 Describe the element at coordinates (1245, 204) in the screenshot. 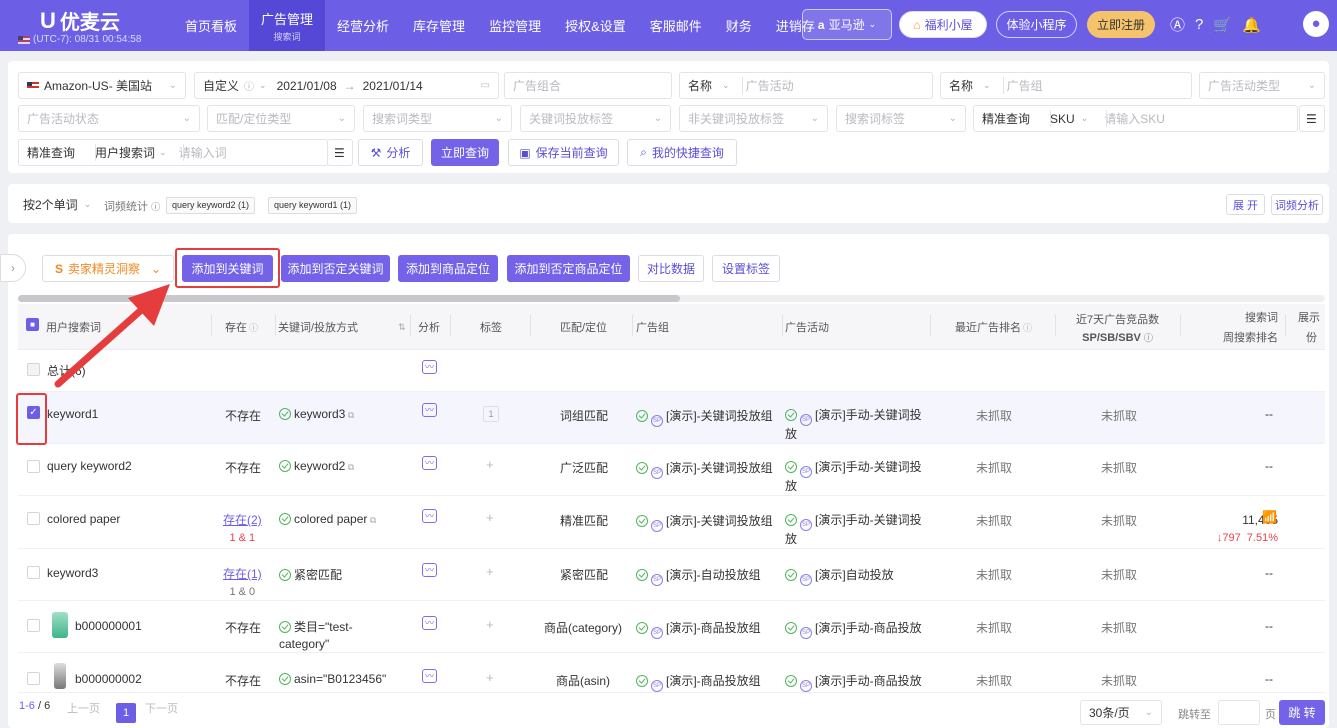

I see `expand-button: 展 开` at that location.